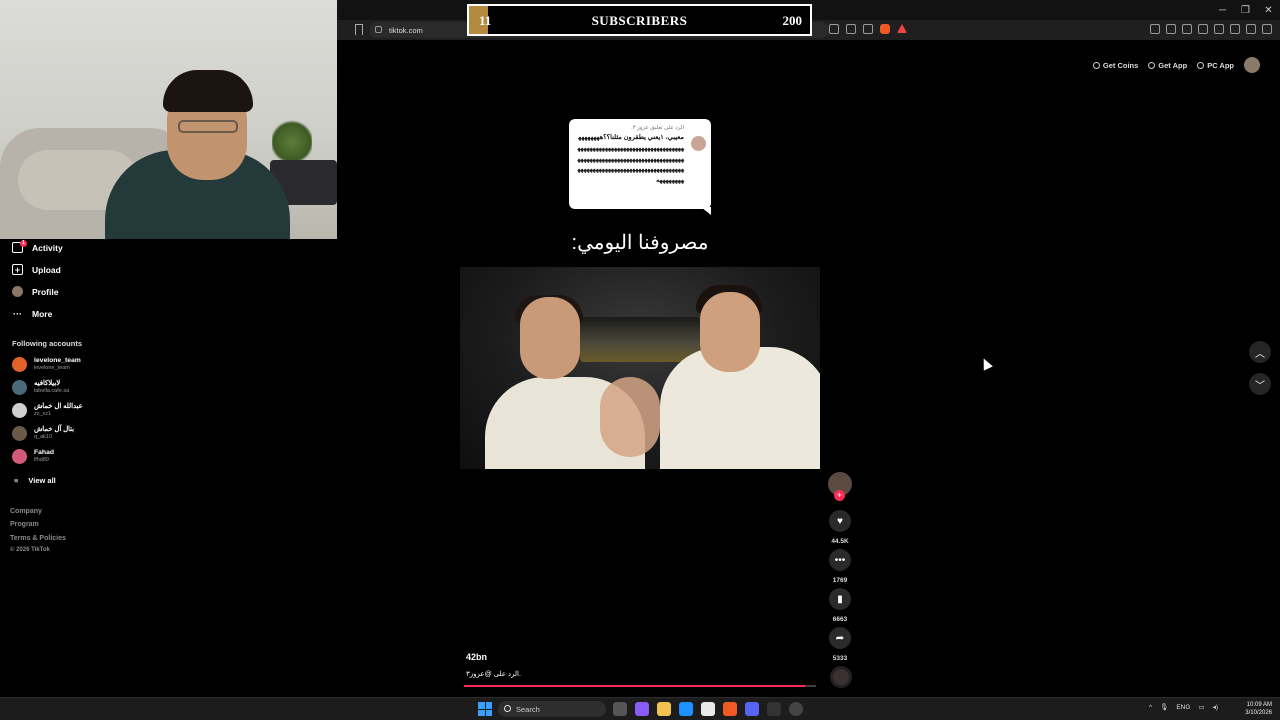  What do you see at coordinates (902, 28) in the screenshot?
I see `brave-rewards-icon` at bounding box center [902, 28].